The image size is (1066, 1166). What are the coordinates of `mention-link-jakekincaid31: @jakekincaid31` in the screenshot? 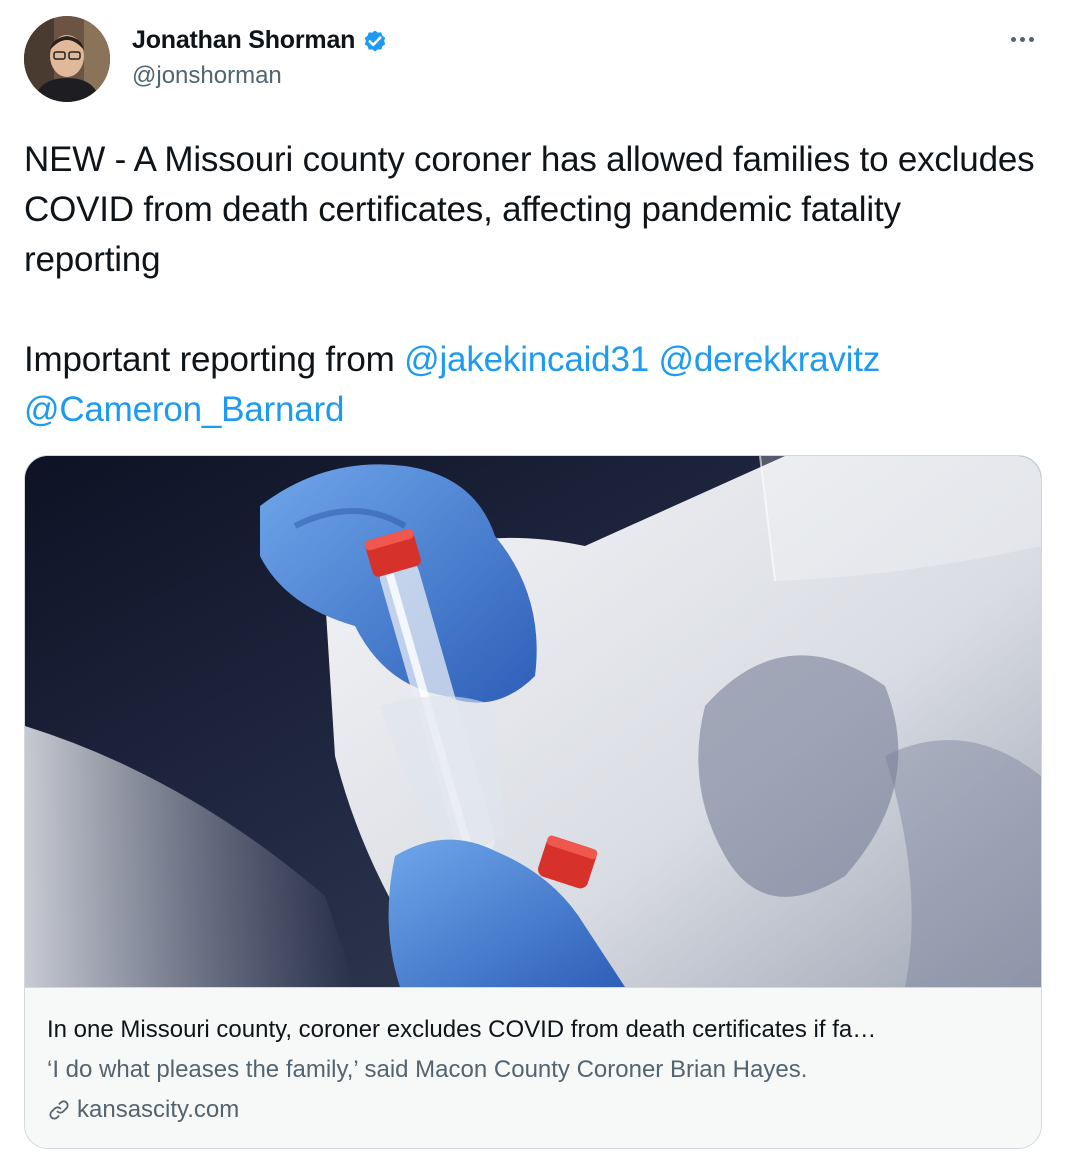 It's located at (526, 359).